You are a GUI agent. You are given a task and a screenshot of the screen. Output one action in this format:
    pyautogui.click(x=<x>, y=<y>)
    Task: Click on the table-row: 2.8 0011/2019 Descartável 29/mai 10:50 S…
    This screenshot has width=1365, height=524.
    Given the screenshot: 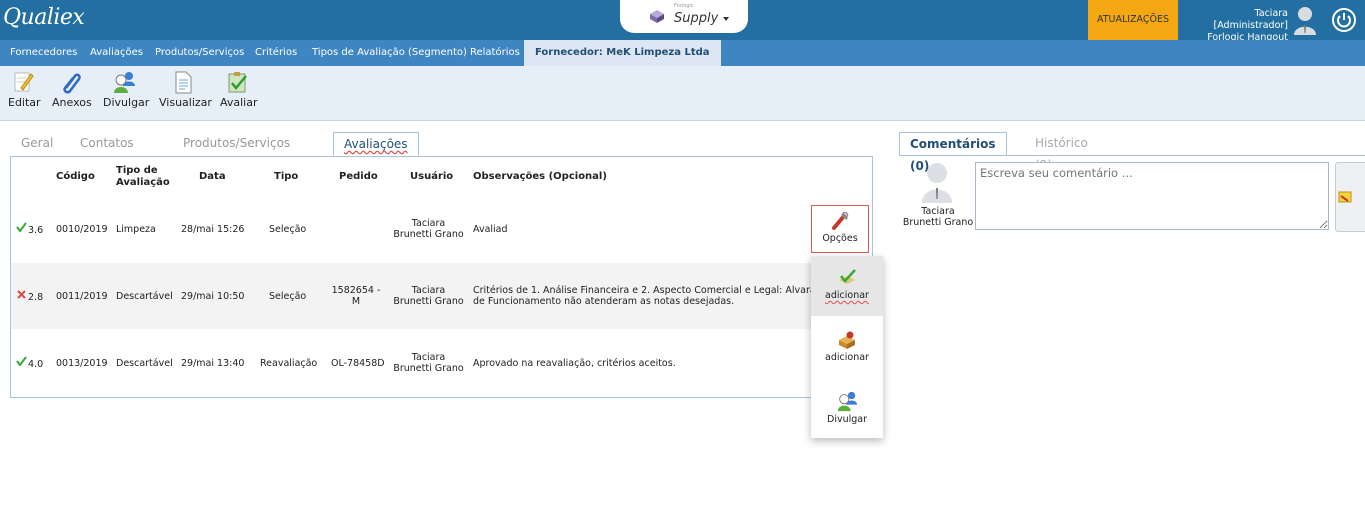 What is the action you would take?
    pyautogui.click(x=441, y=296)
    